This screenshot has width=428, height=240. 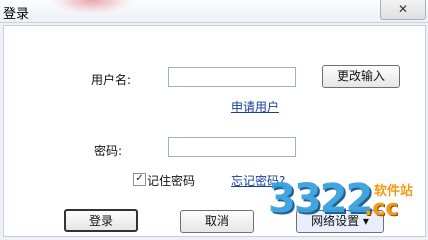 I want to click on username-input, so click(x=232, y=77).